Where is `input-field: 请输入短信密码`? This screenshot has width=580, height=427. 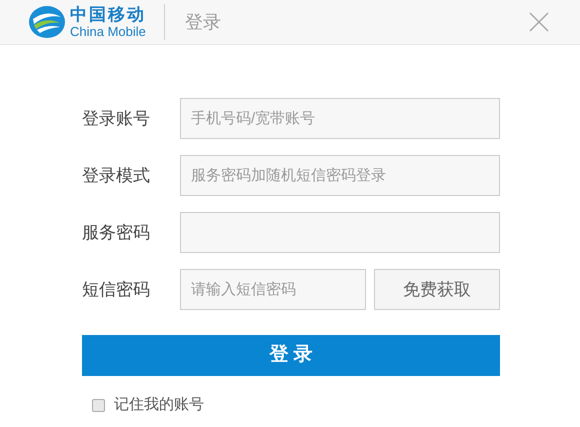
input-field: 请输入短信密码 is located at coordinates (273, 289).